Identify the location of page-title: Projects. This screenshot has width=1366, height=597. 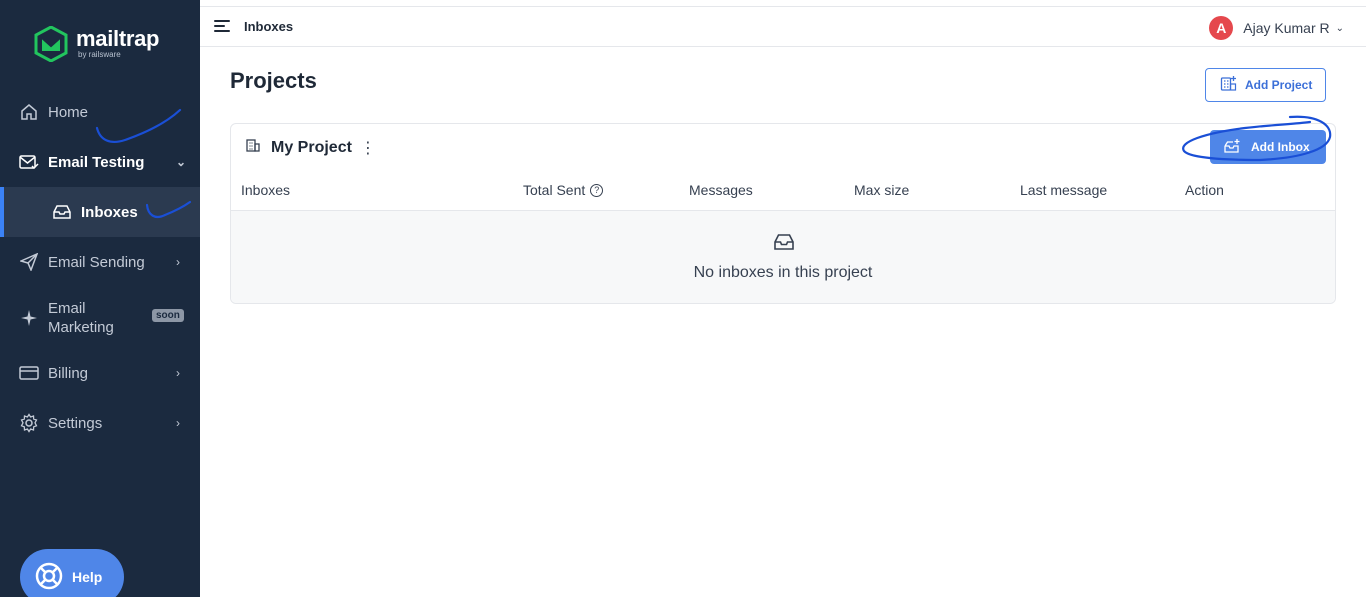
(273, 80).